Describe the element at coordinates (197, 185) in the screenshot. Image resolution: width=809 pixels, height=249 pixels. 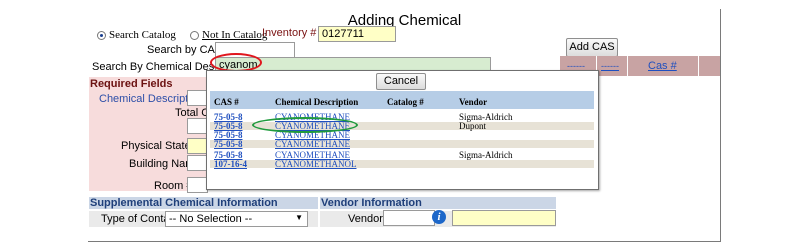
I see `room-input` at that location.